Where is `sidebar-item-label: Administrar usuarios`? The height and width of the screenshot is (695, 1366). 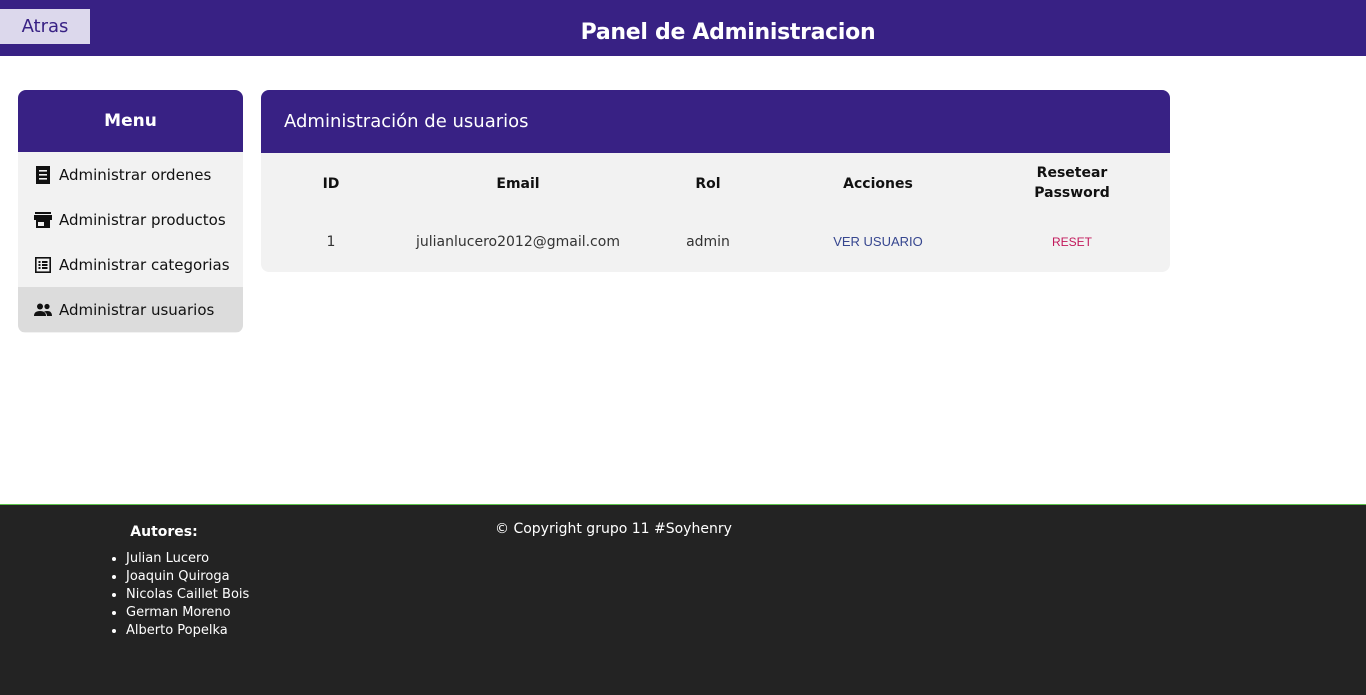 sidebar-item-label: Administrar usuarios is located at coordinates (137, 309).